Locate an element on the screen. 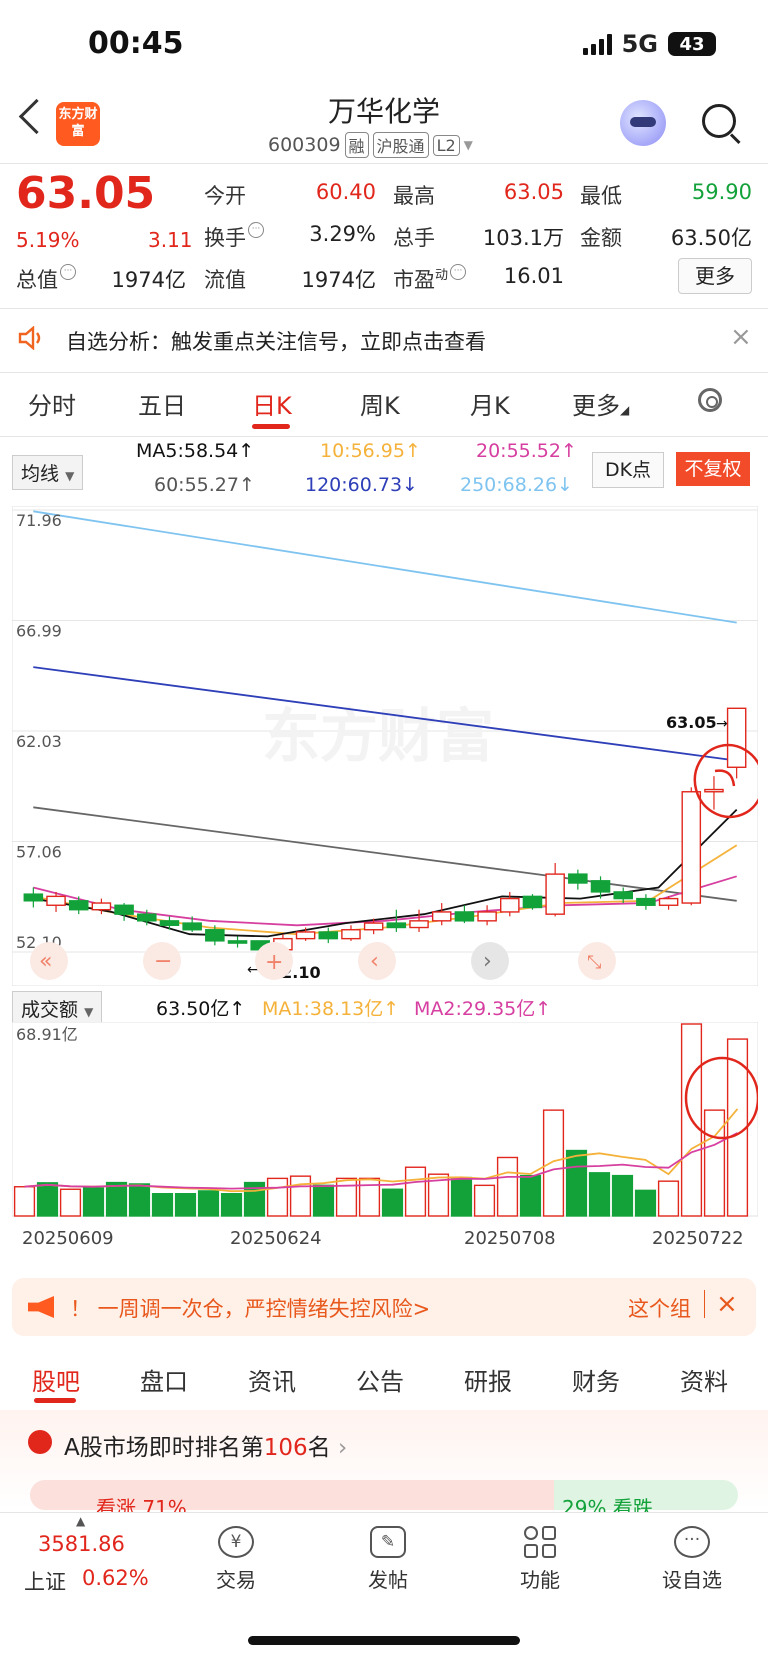  tab-pankou: 盘口 is located at coordinates (164, 1379).